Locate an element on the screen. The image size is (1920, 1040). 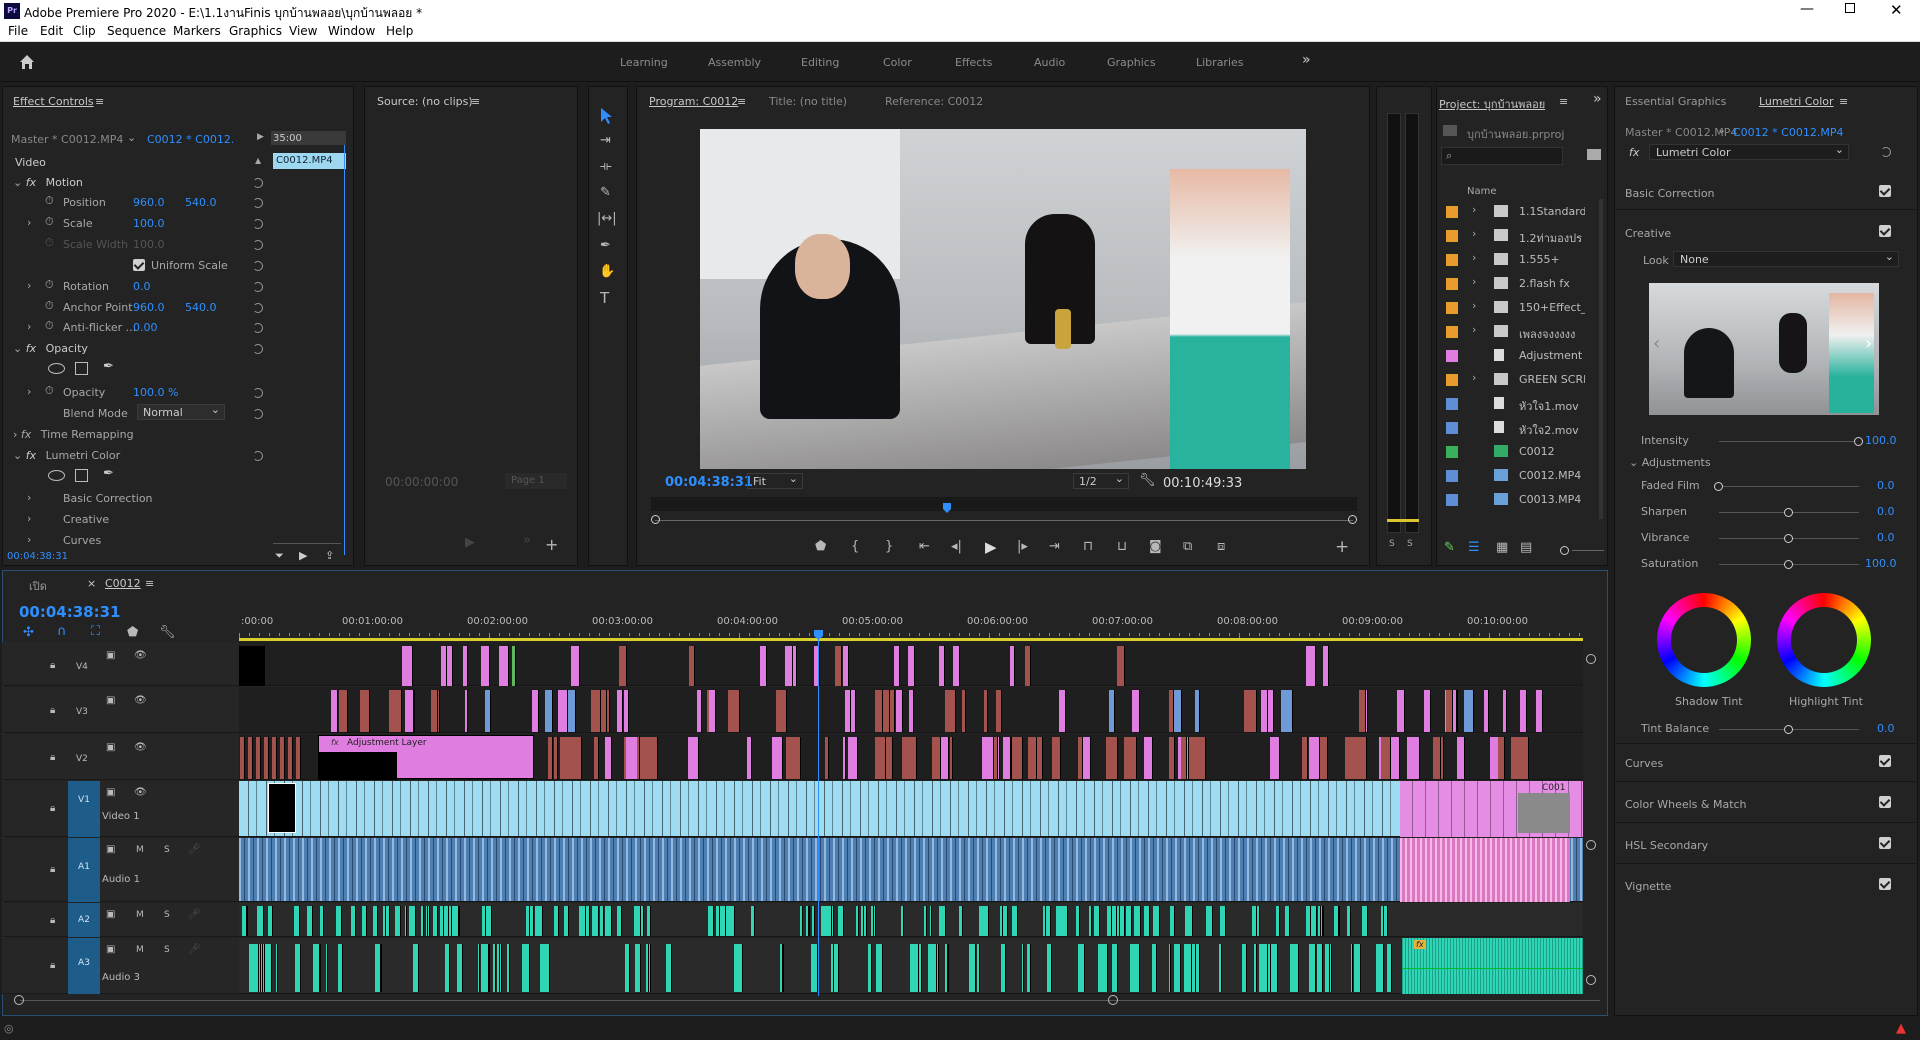
vibrance-knob is located at coordinates (1788, 538).